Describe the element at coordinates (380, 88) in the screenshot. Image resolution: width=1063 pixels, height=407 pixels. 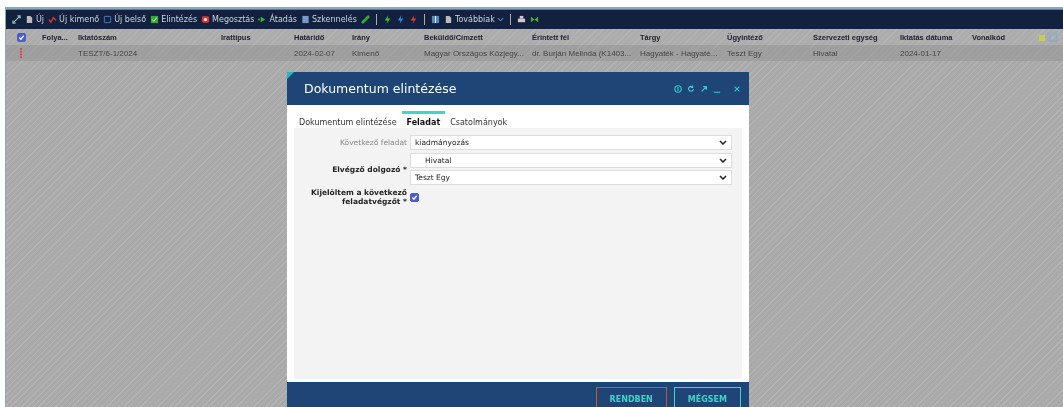
I see `dialog-title: Dokumentum elintézése` at that location.